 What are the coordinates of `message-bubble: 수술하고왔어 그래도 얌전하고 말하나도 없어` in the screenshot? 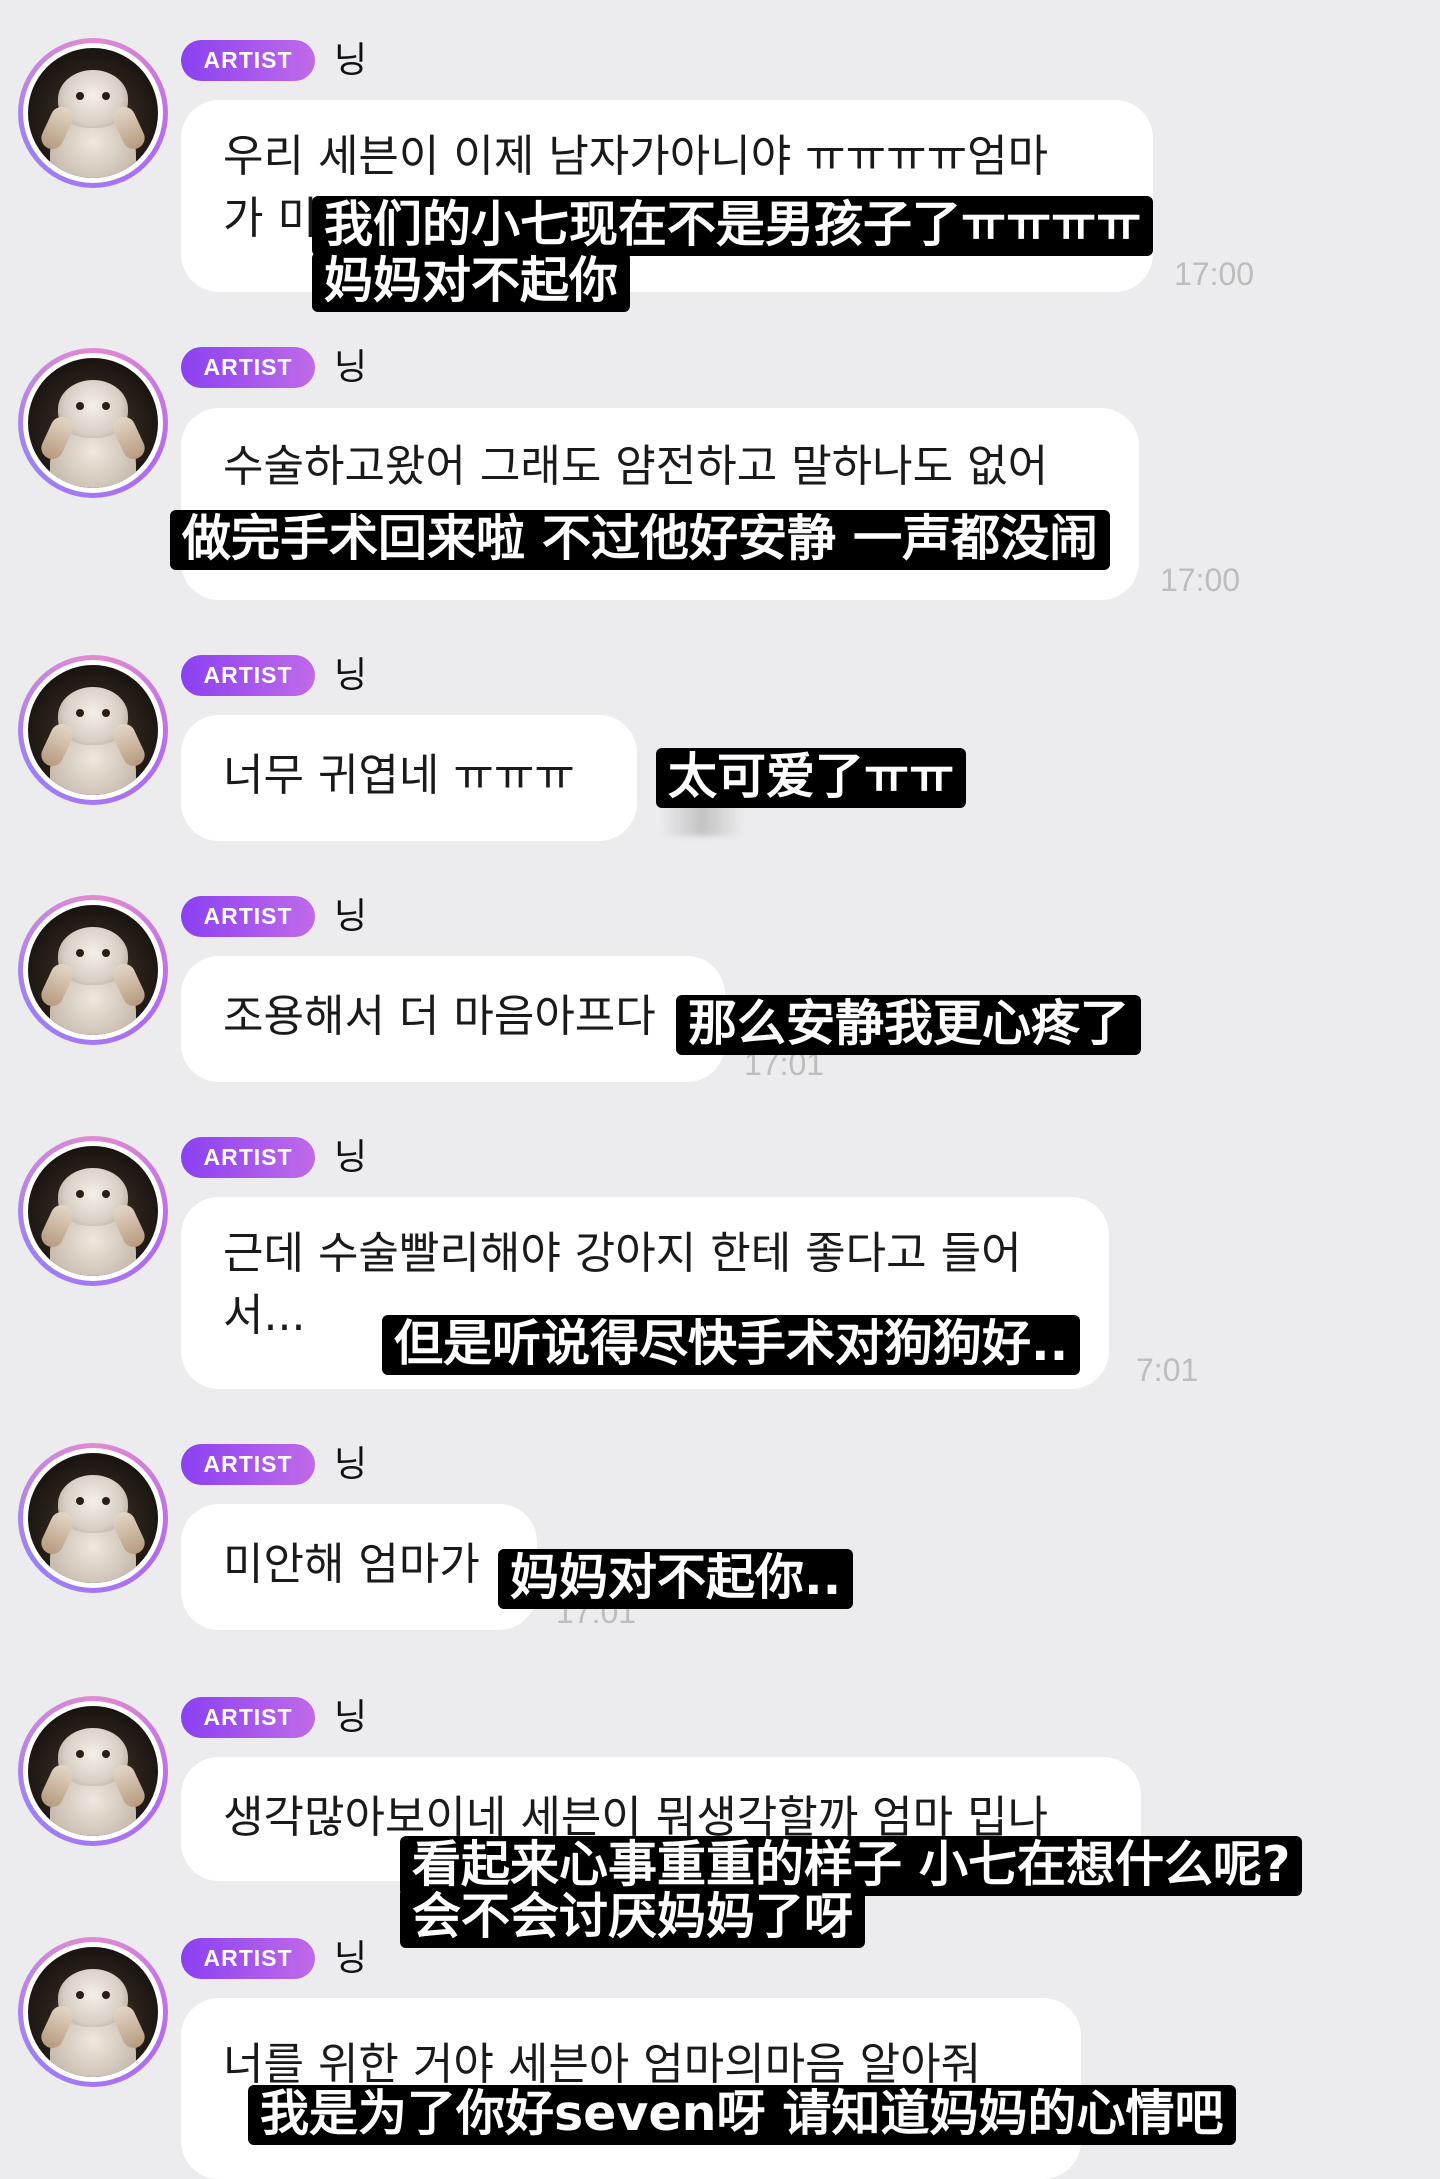 It's located at (660, 504).